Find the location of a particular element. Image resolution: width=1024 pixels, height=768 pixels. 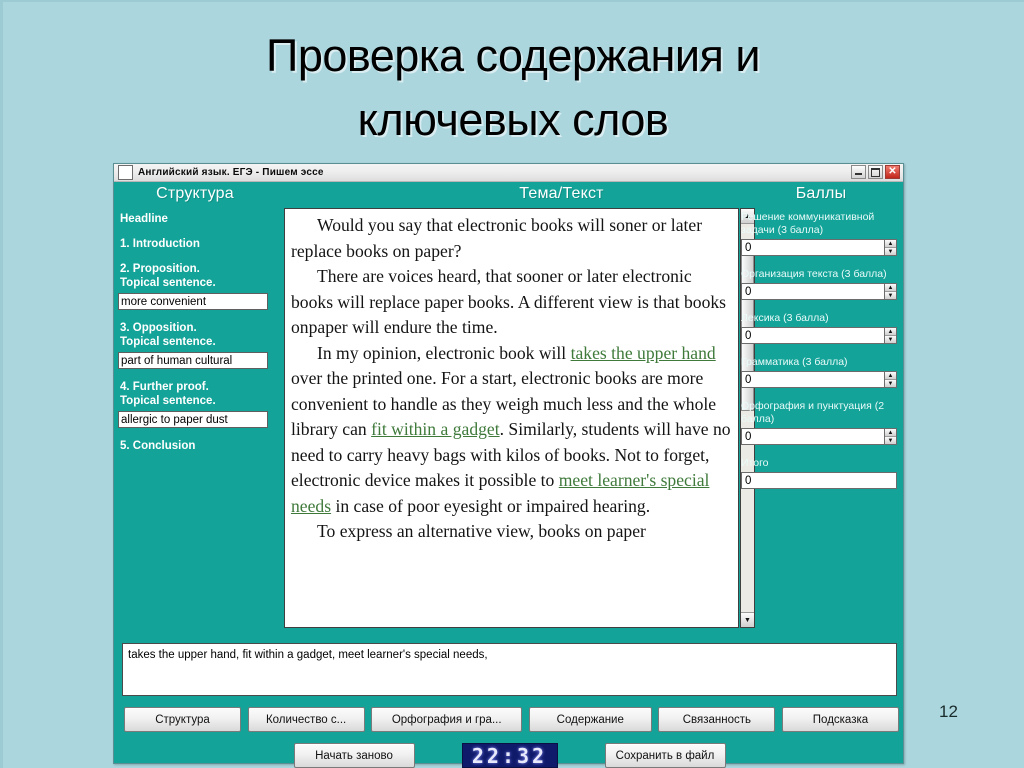

proposition-keyword-input: more convenient is located at coordinates (193, 301).